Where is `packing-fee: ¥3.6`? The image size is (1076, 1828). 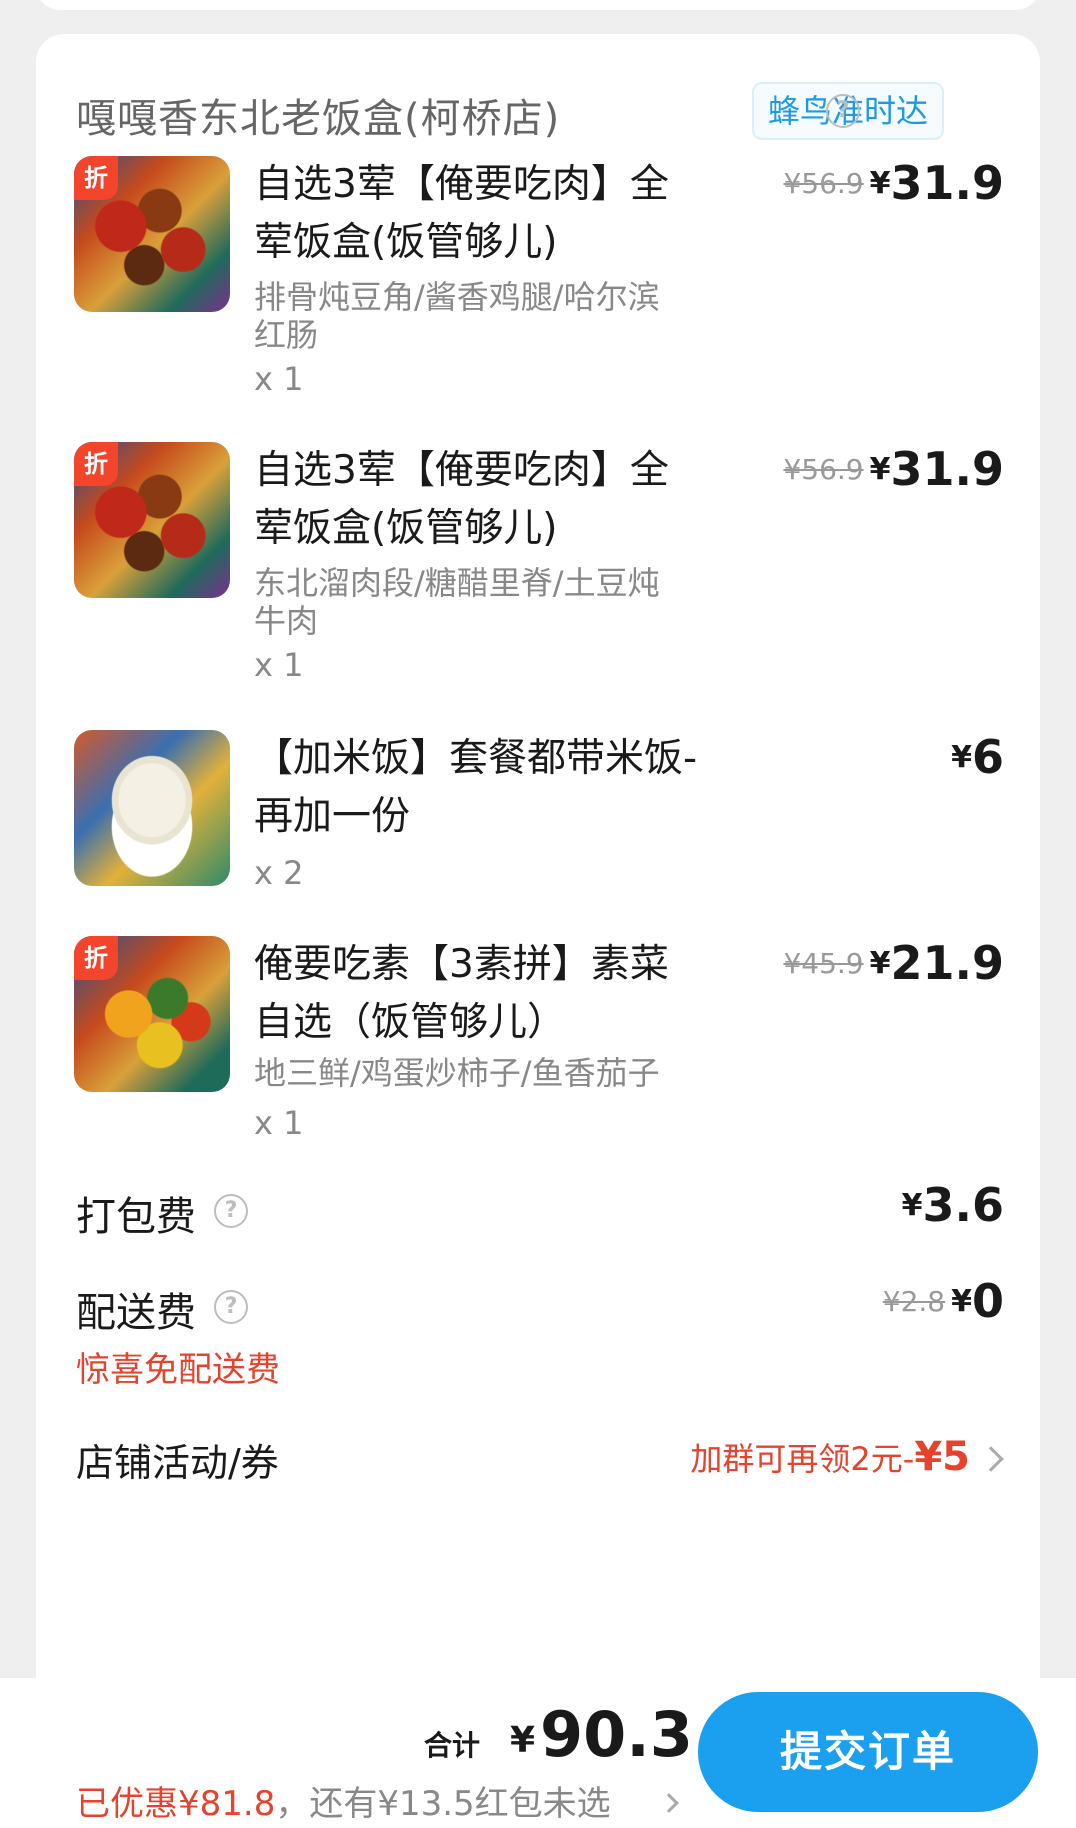
packing-fee: ¥3.6 is located at coordinates (953, 1205).